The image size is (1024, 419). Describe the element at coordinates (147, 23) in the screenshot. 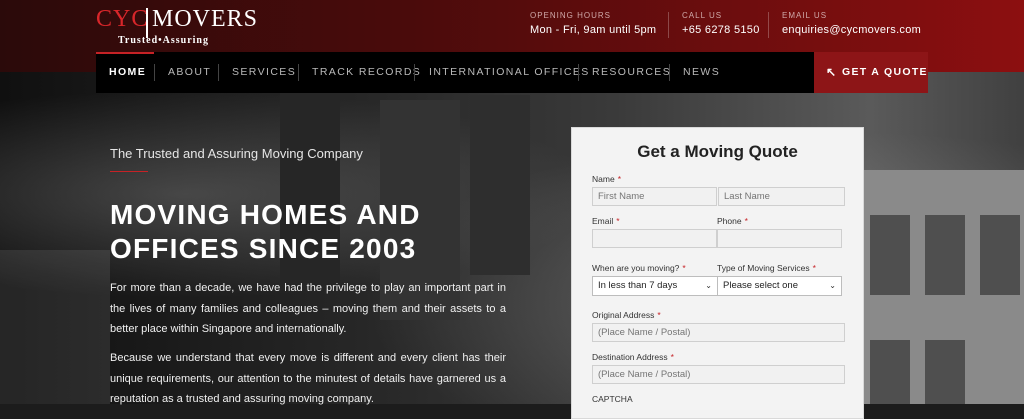

I see `logo-divider` at that location.